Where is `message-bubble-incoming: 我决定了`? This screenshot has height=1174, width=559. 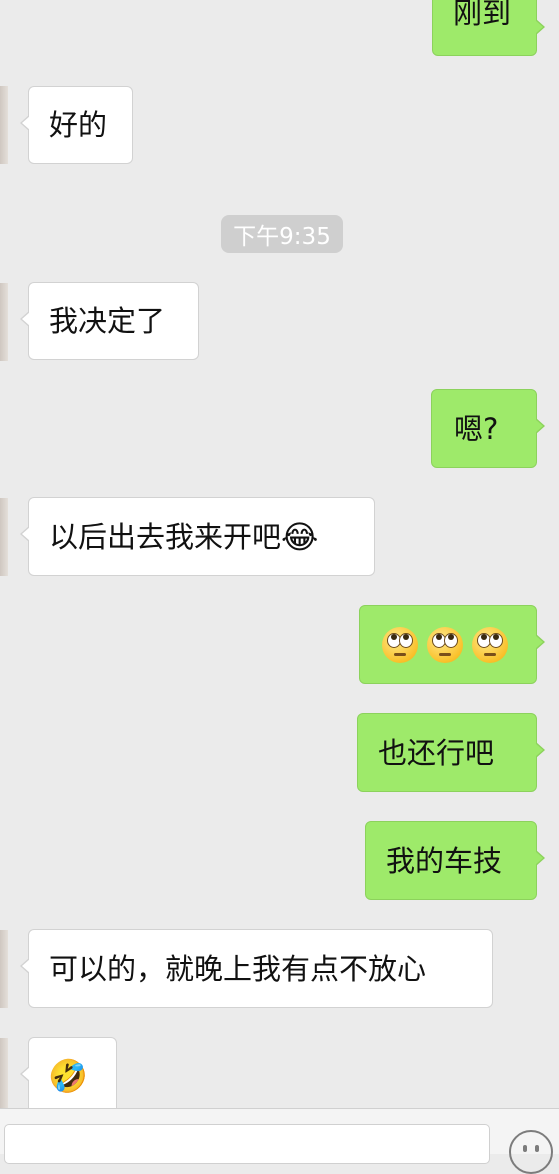 message-bubble-incoming: 我决定了 is located at coordinates (109, 321).